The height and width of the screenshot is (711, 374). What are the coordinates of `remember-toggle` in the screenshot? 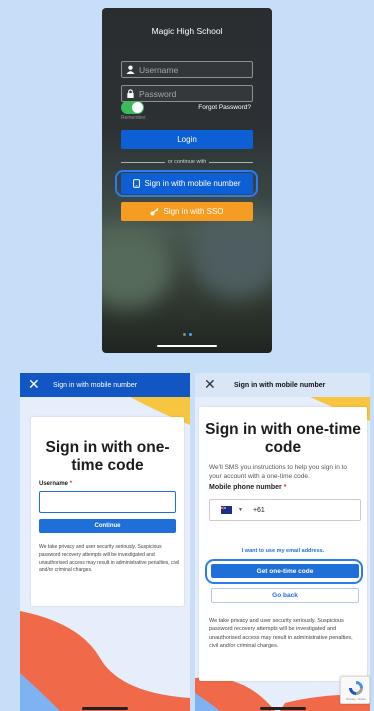 It's located at (132, 107).